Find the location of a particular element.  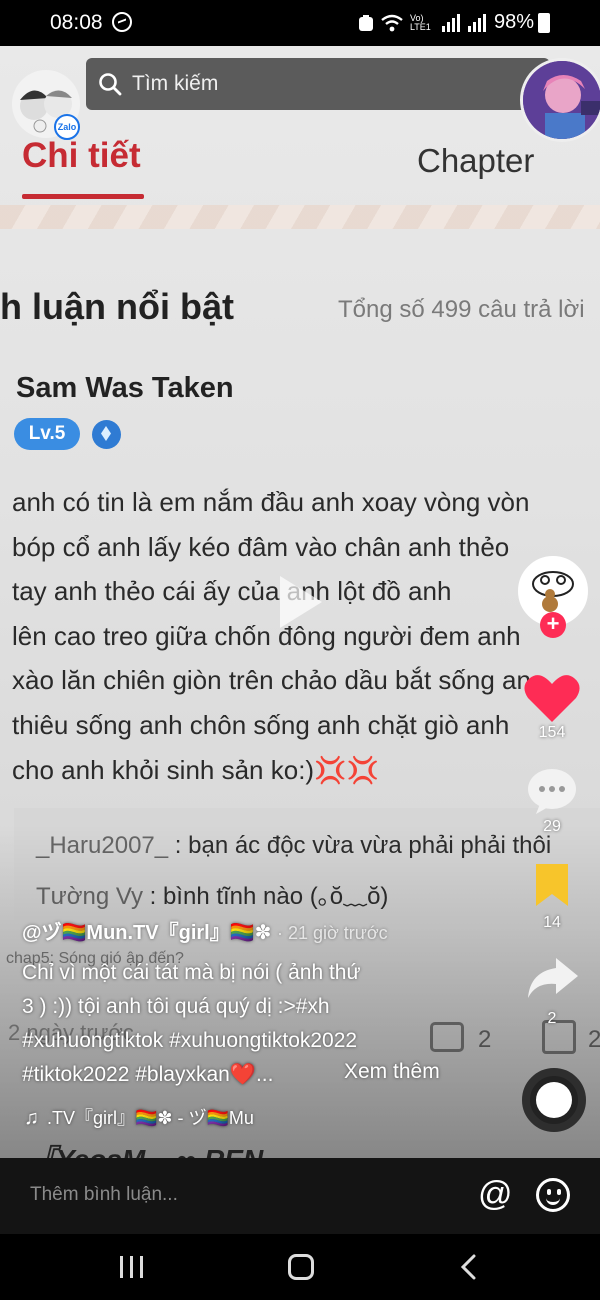

share-icon is located at coordinates (552, 978).